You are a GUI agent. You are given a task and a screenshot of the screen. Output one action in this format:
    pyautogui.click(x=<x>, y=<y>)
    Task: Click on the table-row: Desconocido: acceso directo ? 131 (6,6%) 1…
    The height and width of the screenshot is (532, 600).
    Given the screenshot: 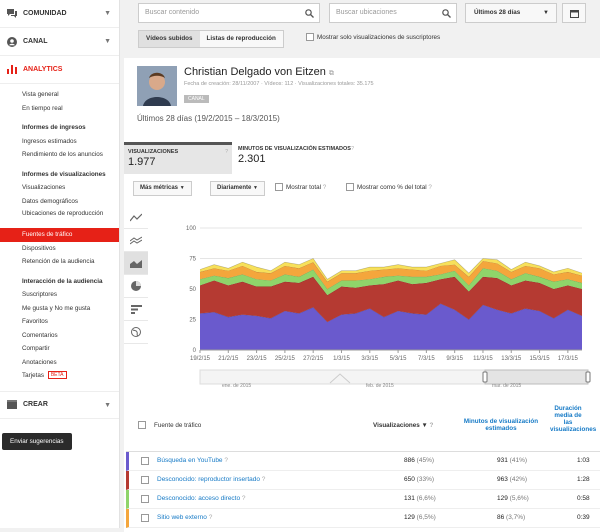 What is the action you would take?
    pyautogui.click(x=363, y=499)
    